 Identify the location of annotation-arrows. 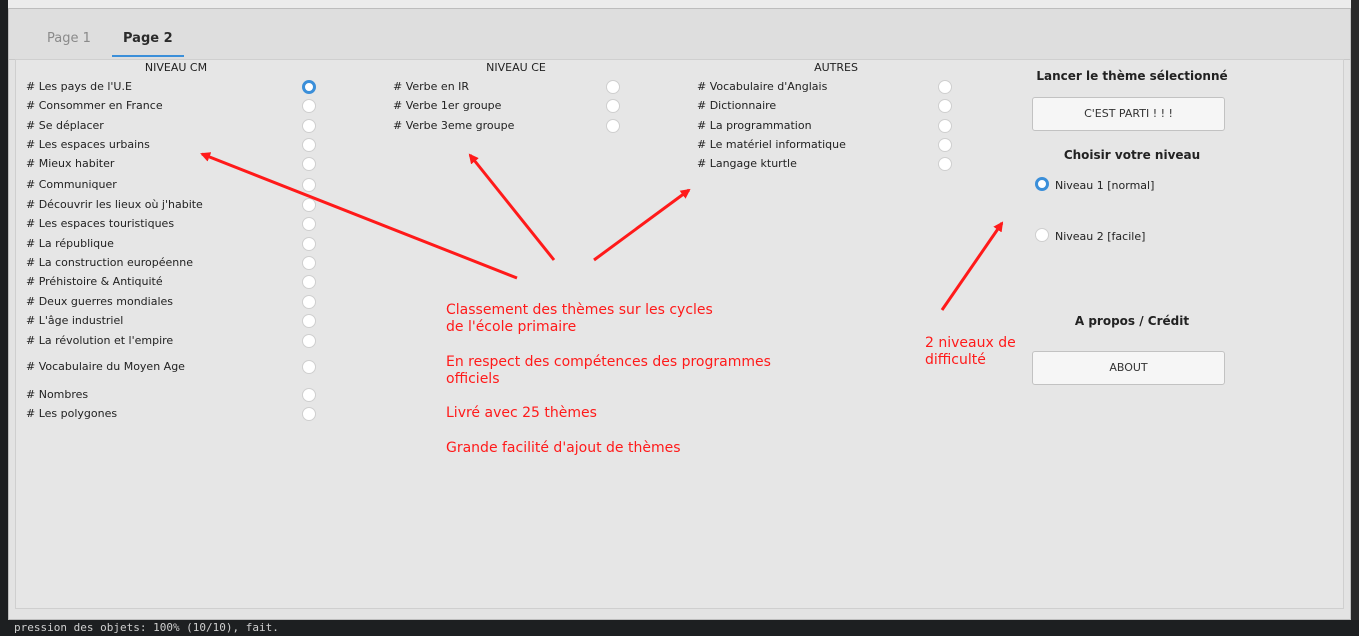
(602, 231).